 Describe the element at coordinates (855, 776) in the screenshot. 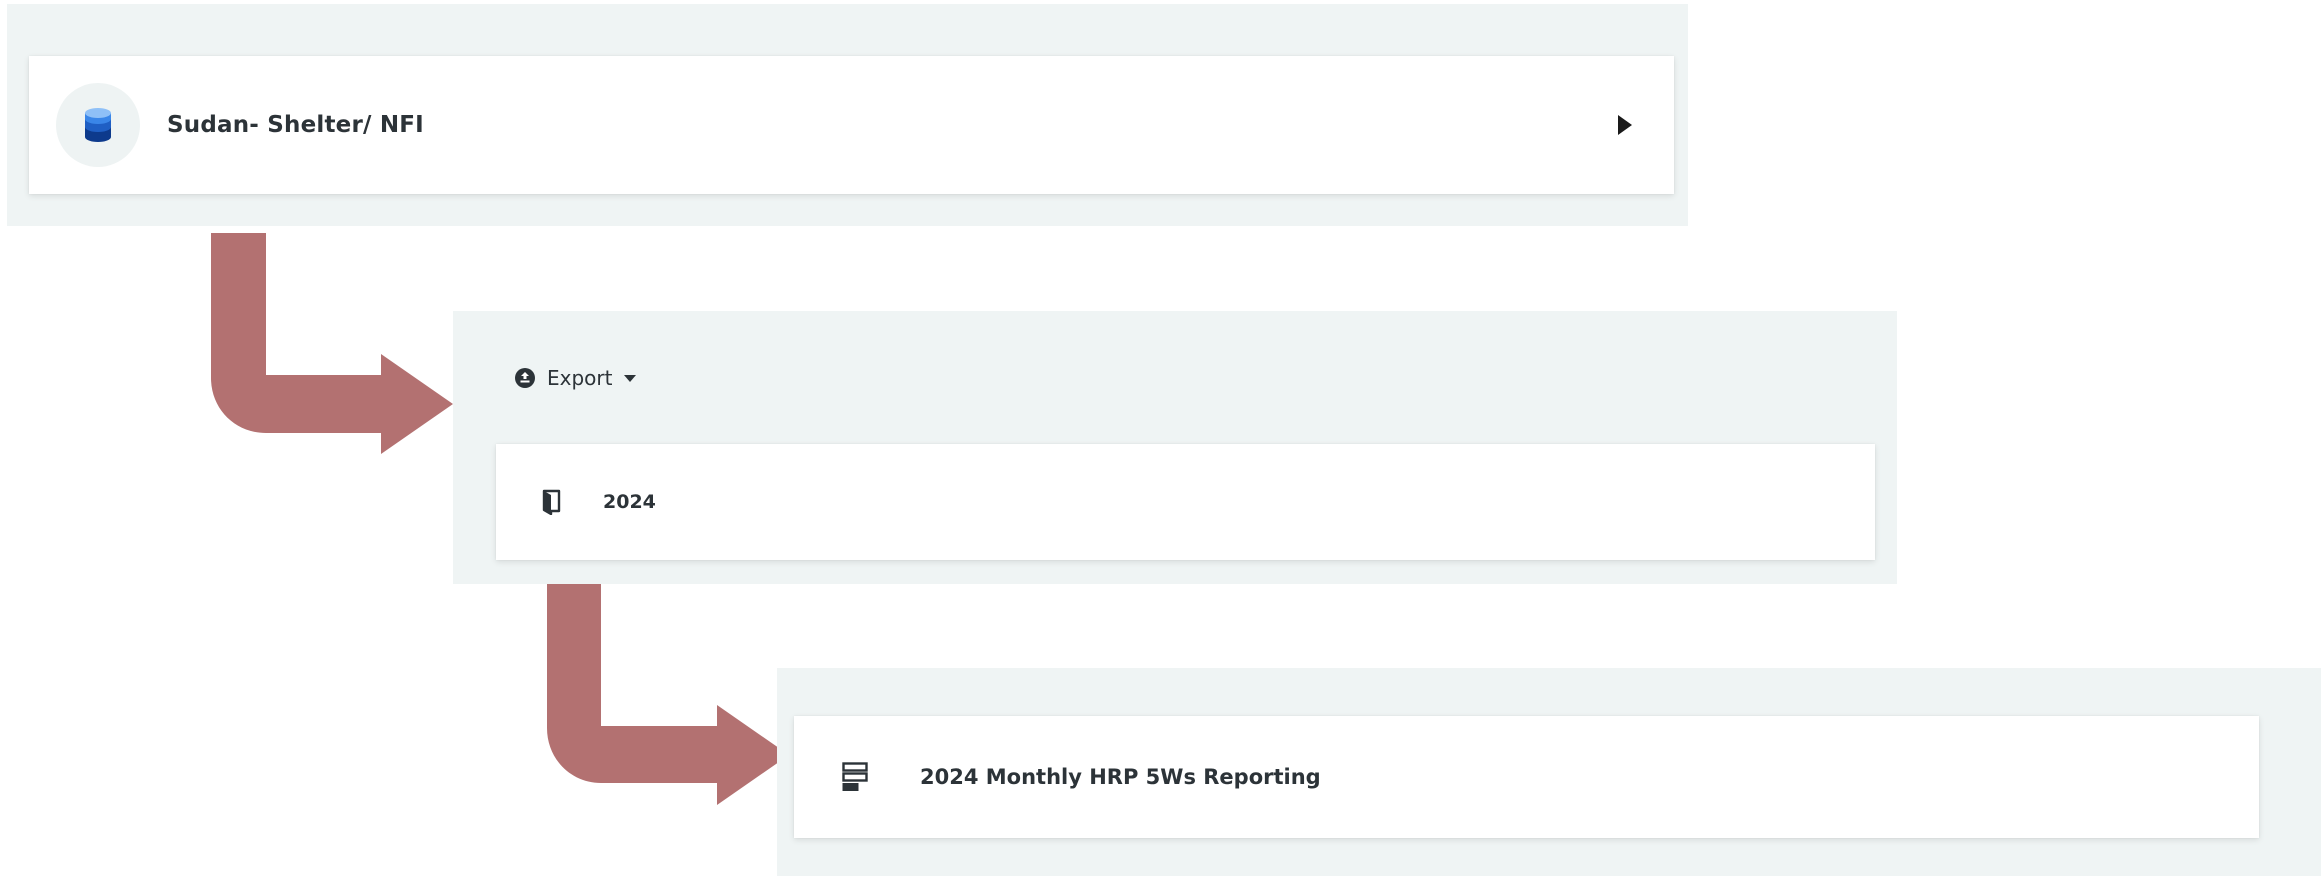

I see `form-icon` at that location.